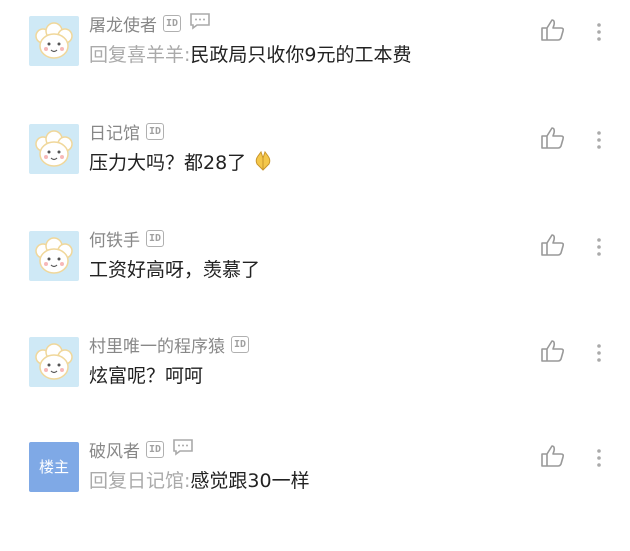 Image resolution: width=630 pixels, height=551 pixels. I want to click on comment-text: 回复日记馆:感觉跟30一样, so click(199, 479).